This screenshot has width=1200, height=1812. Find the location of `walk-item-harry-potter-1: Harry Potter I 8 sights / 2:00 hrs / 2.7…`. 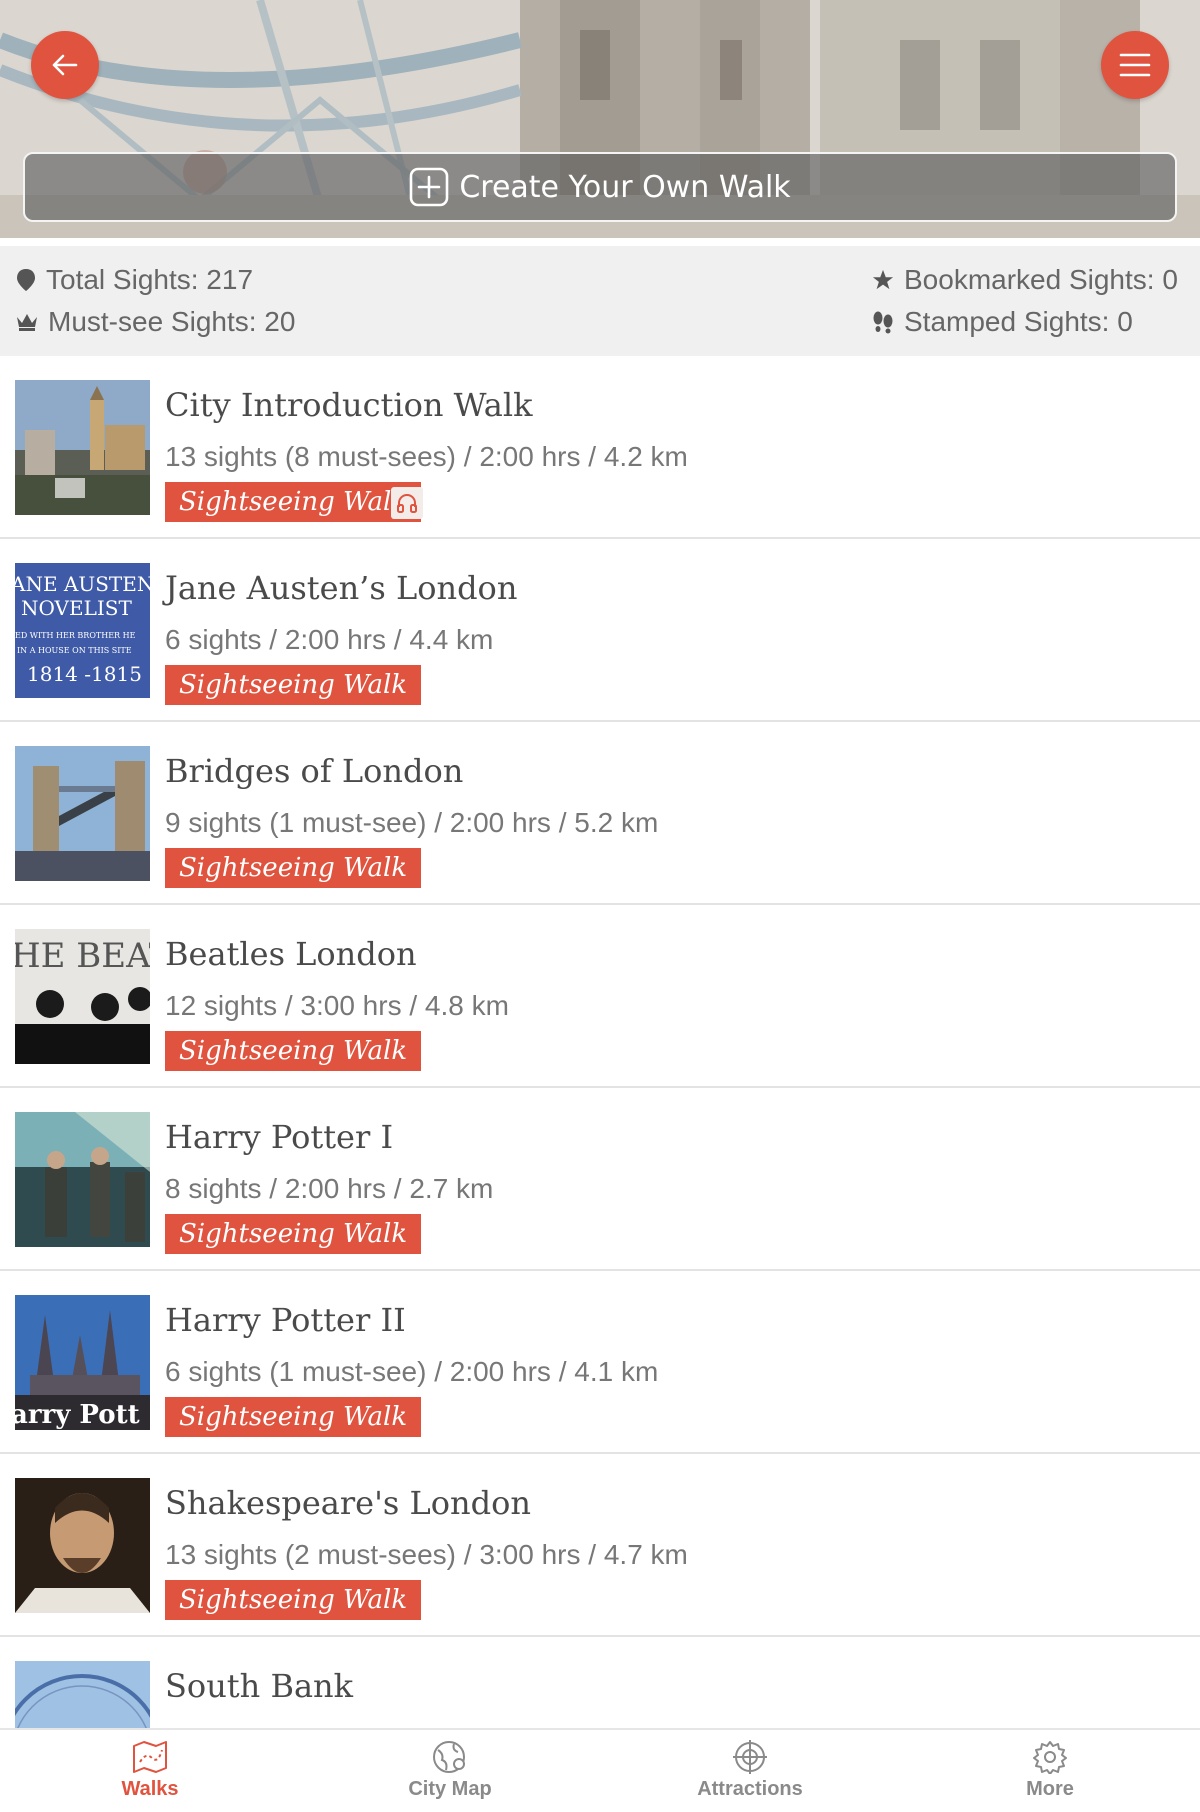

walk-item-harry-potter-1: Harry Potter I 8 sights / 2:00 hrs / 2.7… is located at coordinates (600, 1179).